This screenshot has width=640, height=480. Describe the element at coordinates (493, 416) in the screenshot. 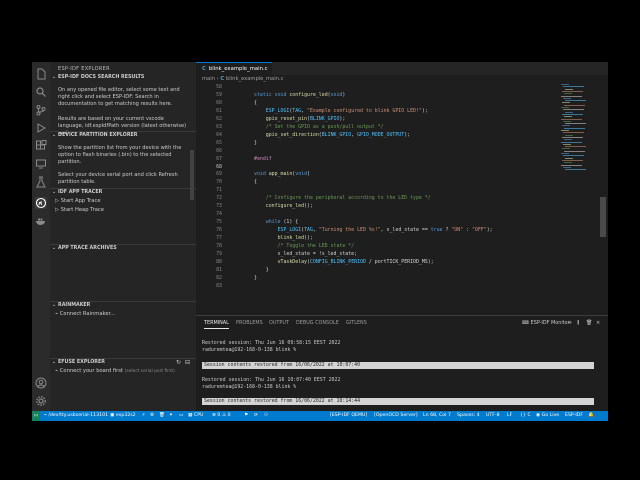

I see `encoding-status: UTF-8` at that location.